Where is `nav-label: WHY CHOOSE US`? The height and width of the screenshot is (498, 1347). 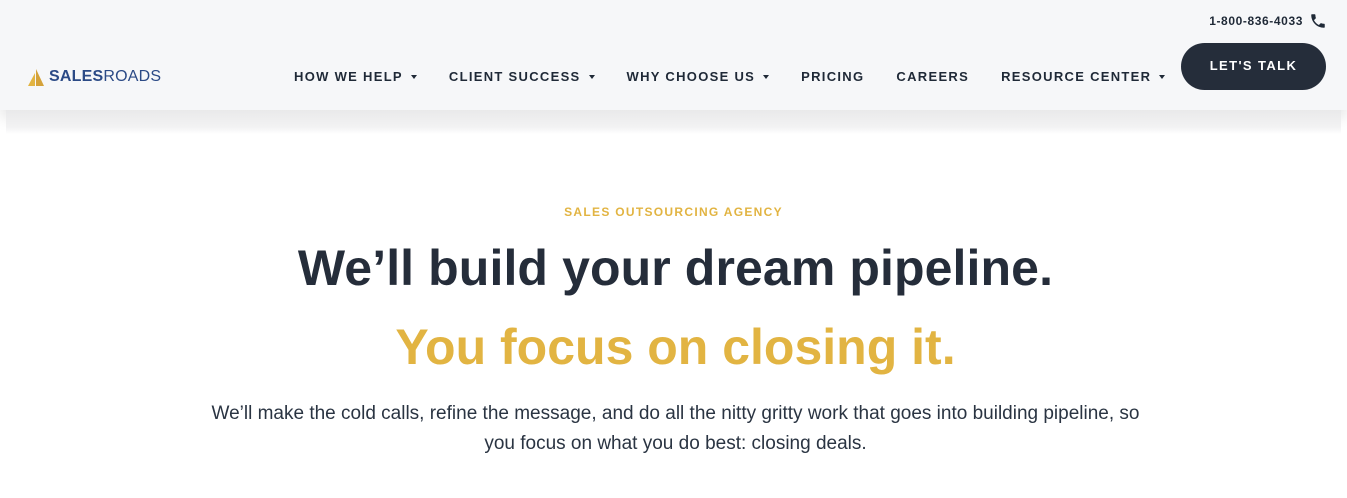 nav-label: WHY CHOOSE US is located at coordinates (691, 76).